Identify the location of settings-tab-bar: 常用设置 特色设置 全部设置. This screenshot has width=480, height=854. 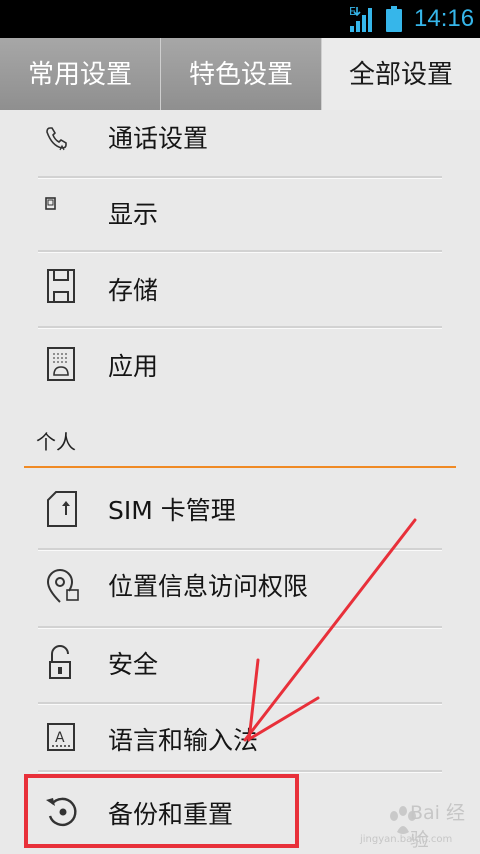
(240, 74).